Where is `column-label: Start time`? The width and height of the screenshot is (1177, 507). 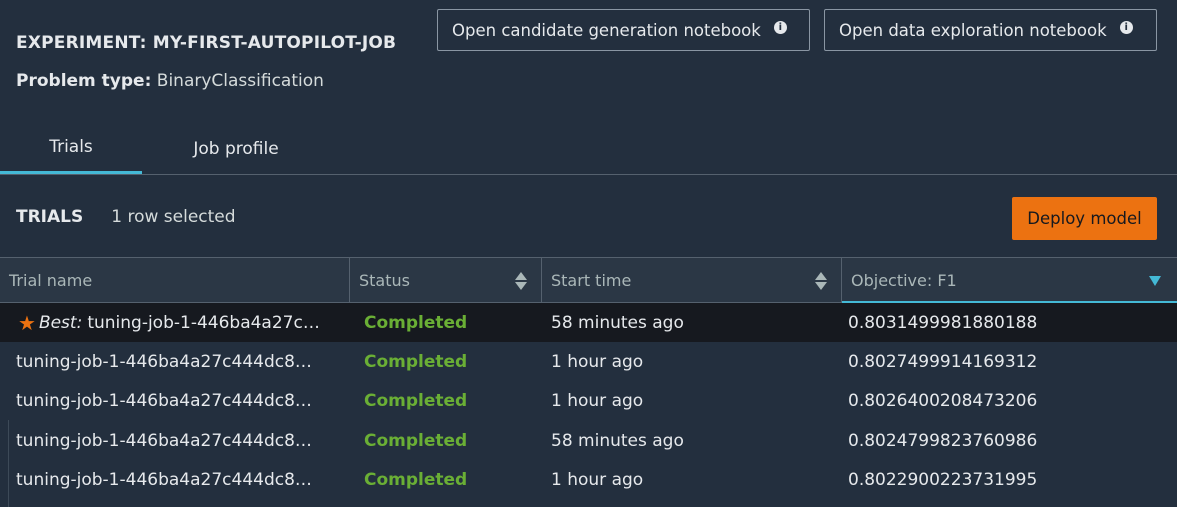
column-label: Start time is located at coordinates (591, 280).